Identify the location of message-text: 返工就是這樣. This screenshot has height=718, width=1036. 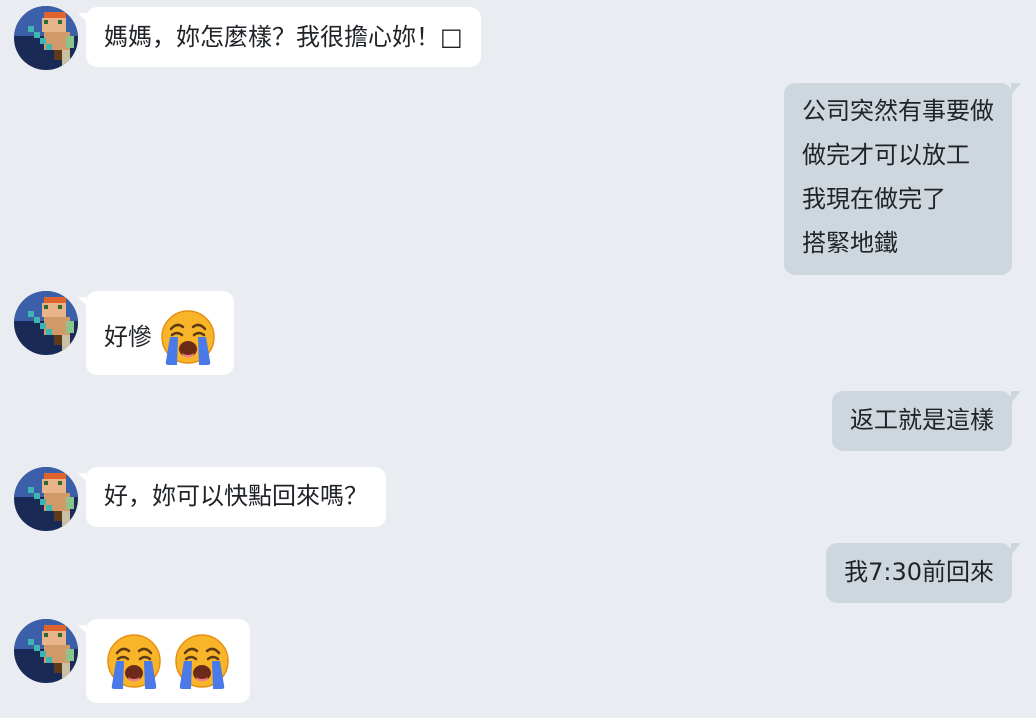
(922, 420).